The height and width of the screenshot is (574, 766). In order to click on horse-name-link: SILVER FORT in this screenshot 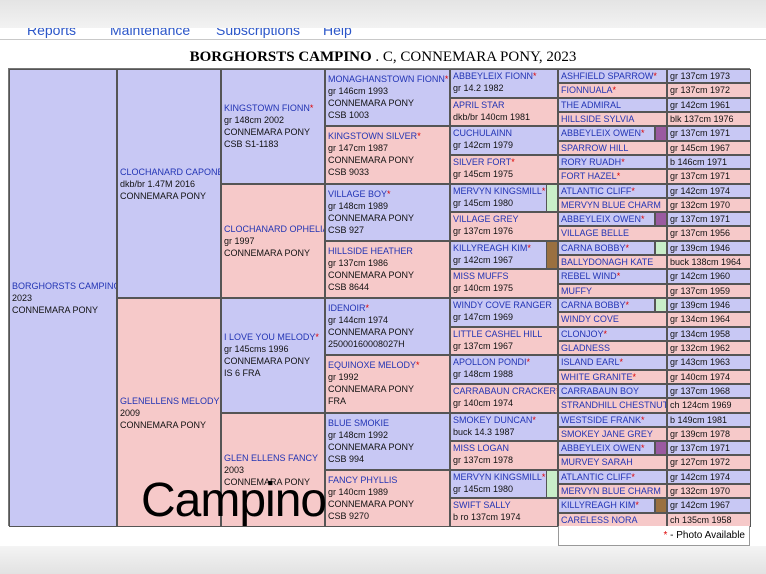, I will do `click(482, 162)`.